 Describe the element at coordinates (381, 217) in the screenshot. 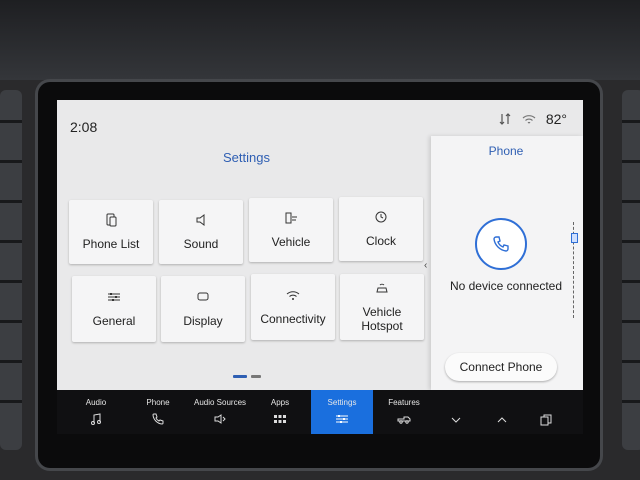

I see `clock-icon` at that location.